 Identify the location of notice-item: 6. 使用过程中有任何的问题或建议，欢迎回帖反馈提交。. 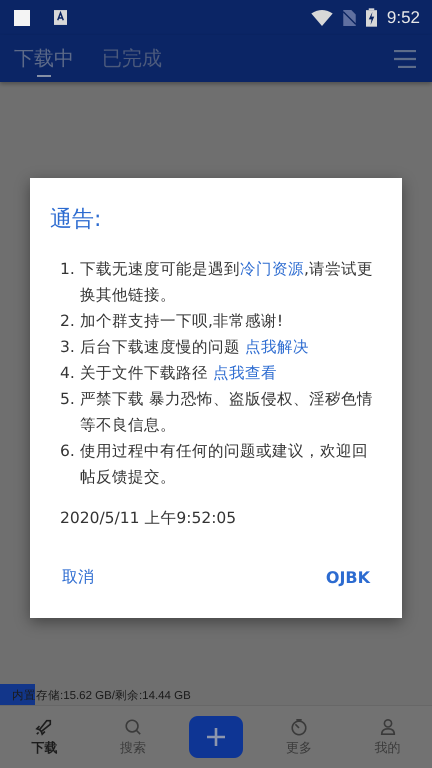
(214, 464).